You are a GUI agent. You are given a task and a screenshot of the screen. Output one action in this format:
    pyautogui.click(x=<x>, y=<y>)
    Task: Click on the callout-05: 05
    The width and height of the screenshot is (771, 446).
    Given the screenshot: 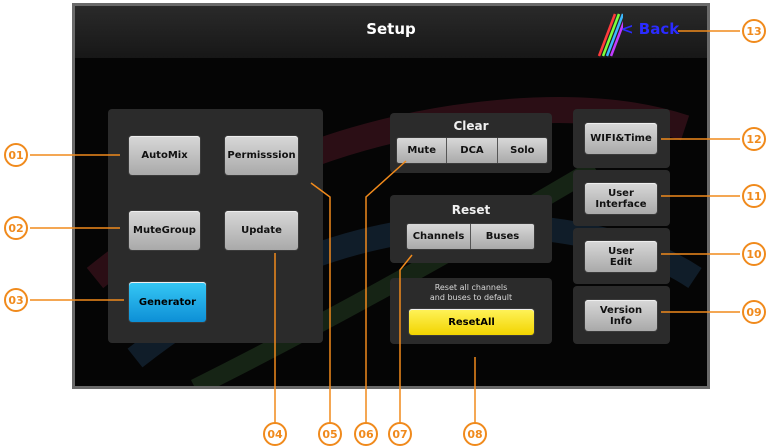 What is the action you would take?
    pyautogui.click(x=330, y=434)
    